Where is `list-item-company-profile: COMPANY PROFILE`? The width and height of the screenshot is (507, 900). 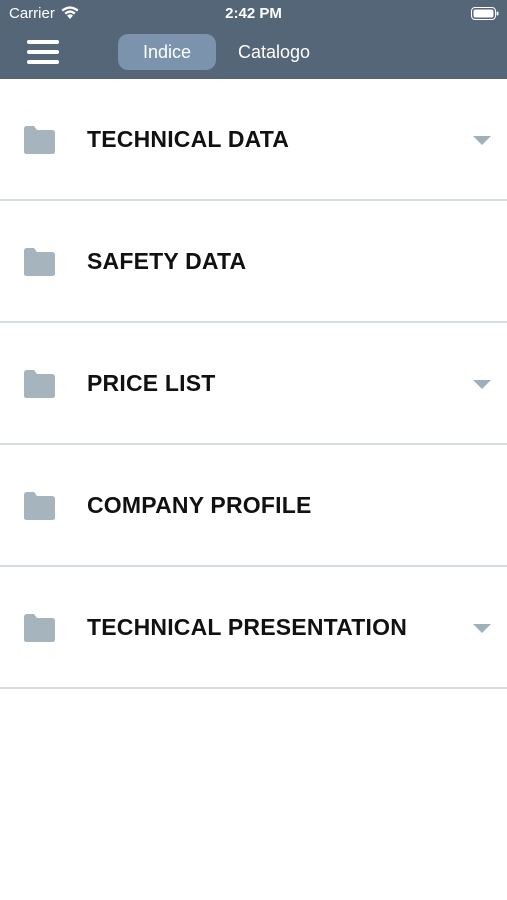 list-item-company-profile: COMPANY PROFILE is located at coordinates (253, 506).